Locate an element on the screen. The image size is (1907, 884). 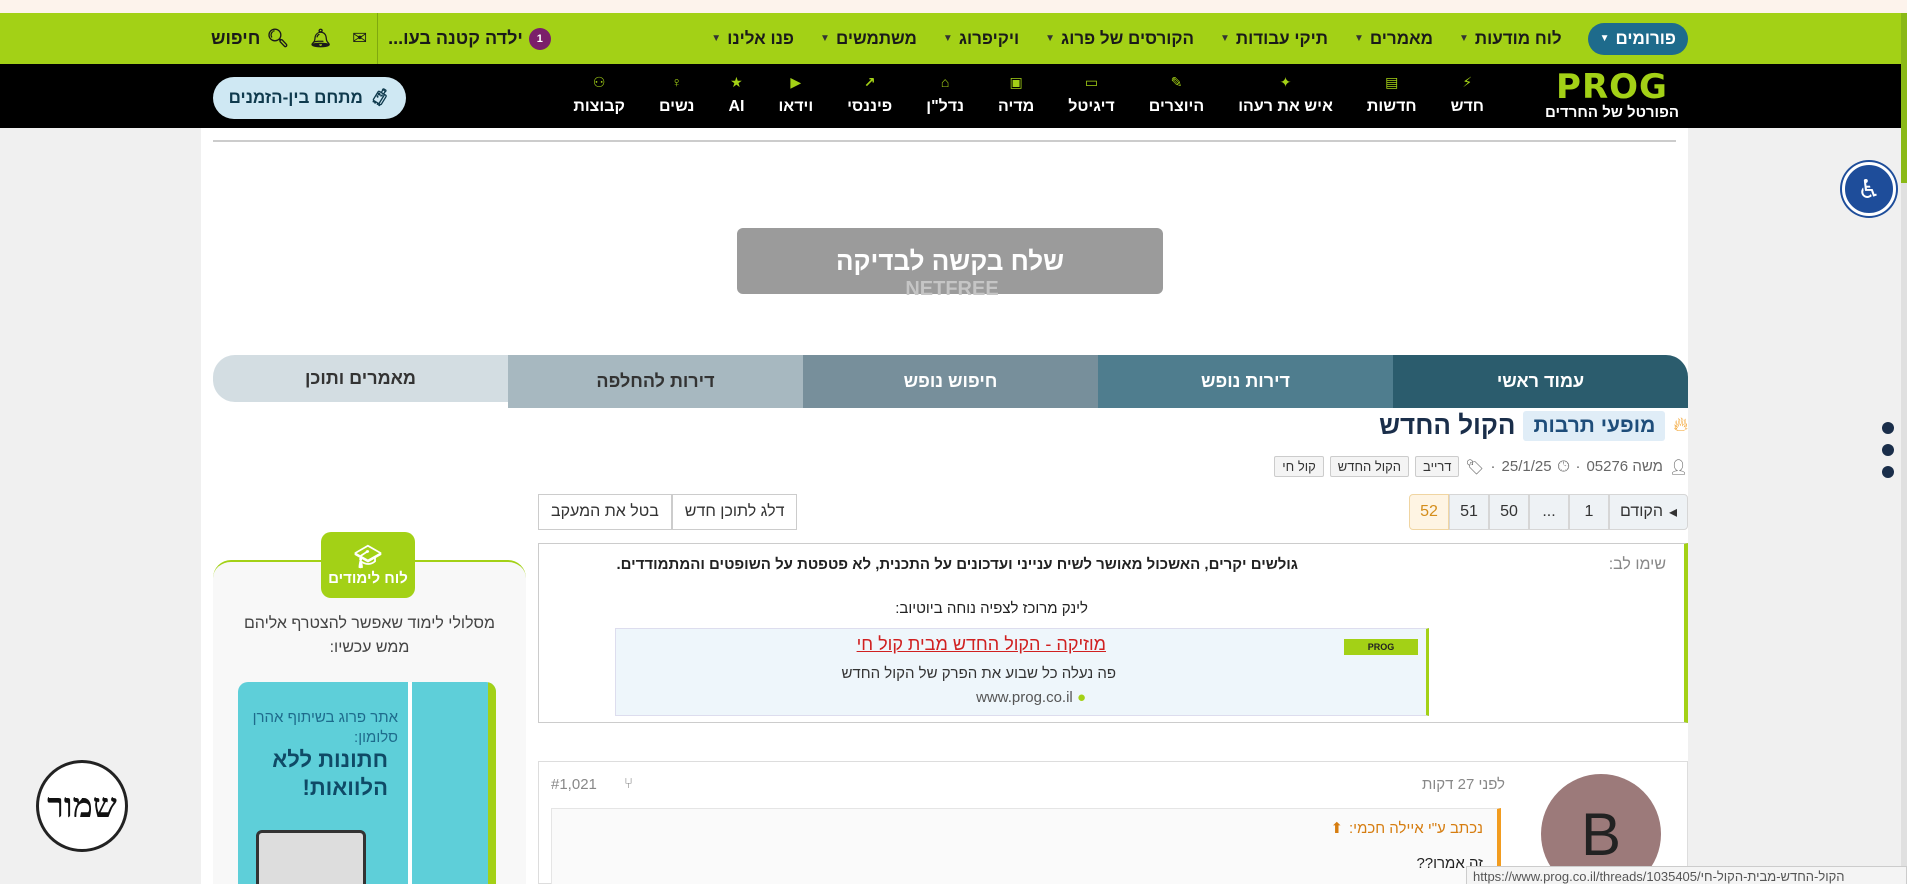
accessibility-icon: ♿︎ is located at coordinates (1869, 189).